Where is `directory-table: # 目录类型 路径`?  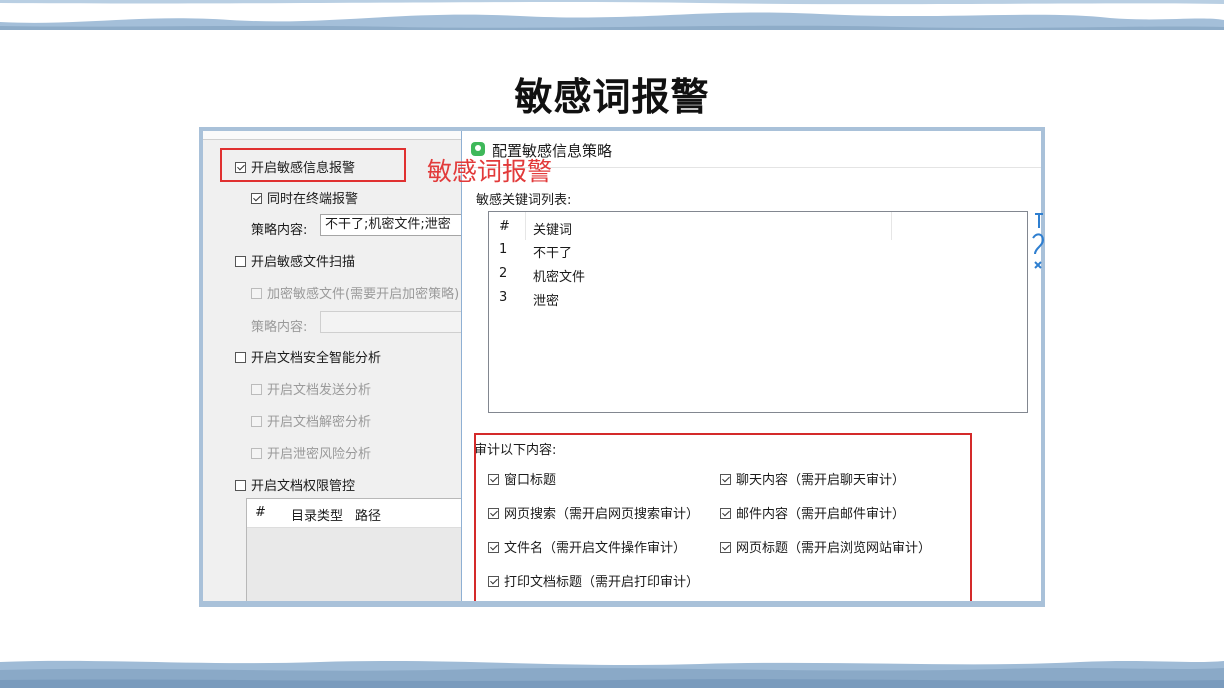 directory-table: # 目录类型 路径 is located at coordinates (354, 549).